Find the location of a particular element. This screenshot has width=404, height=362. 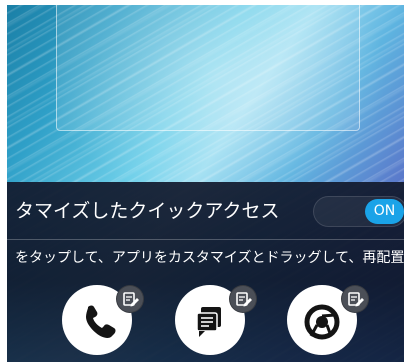

panel-instructions: をタップして、アプリをカスタマイズとドラッグして、再配置 is located at coordinates (209, 258).